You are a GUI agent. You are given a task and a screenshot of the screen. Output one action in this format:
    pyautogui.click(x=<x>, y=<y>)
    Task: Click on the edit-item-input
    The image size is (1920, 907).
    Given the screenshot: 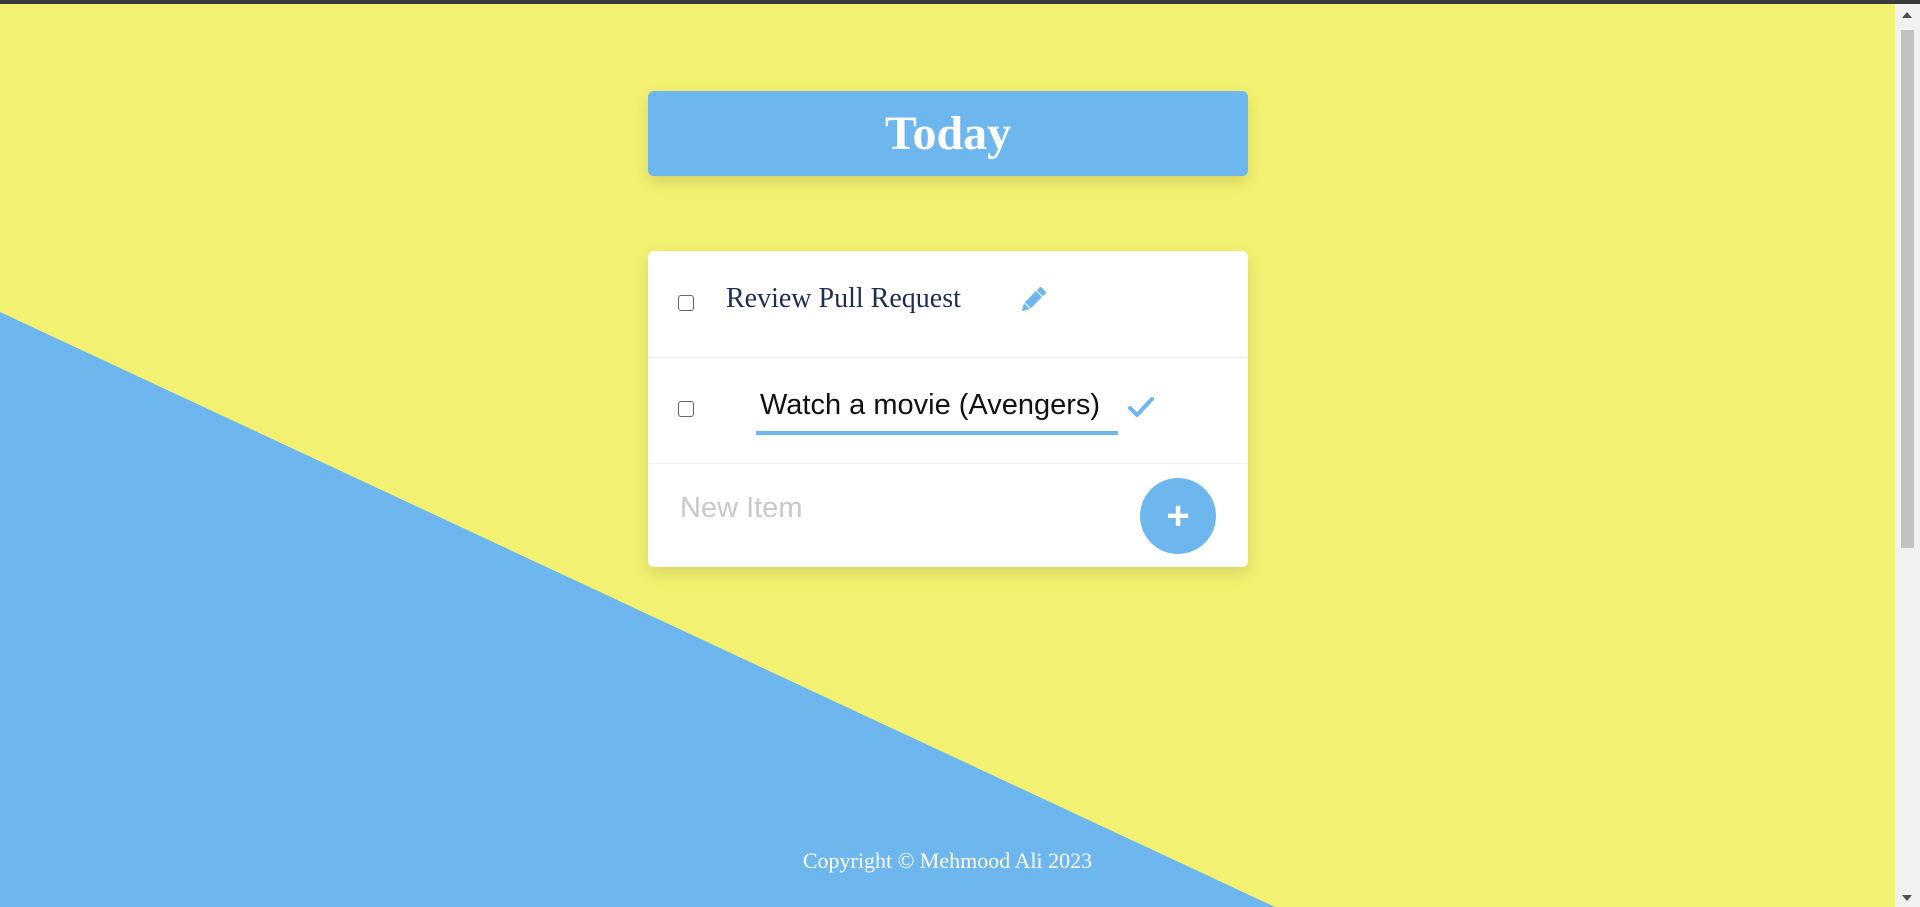 What is the action you would take?
    pyautogui.click(x=937, y=407)
    